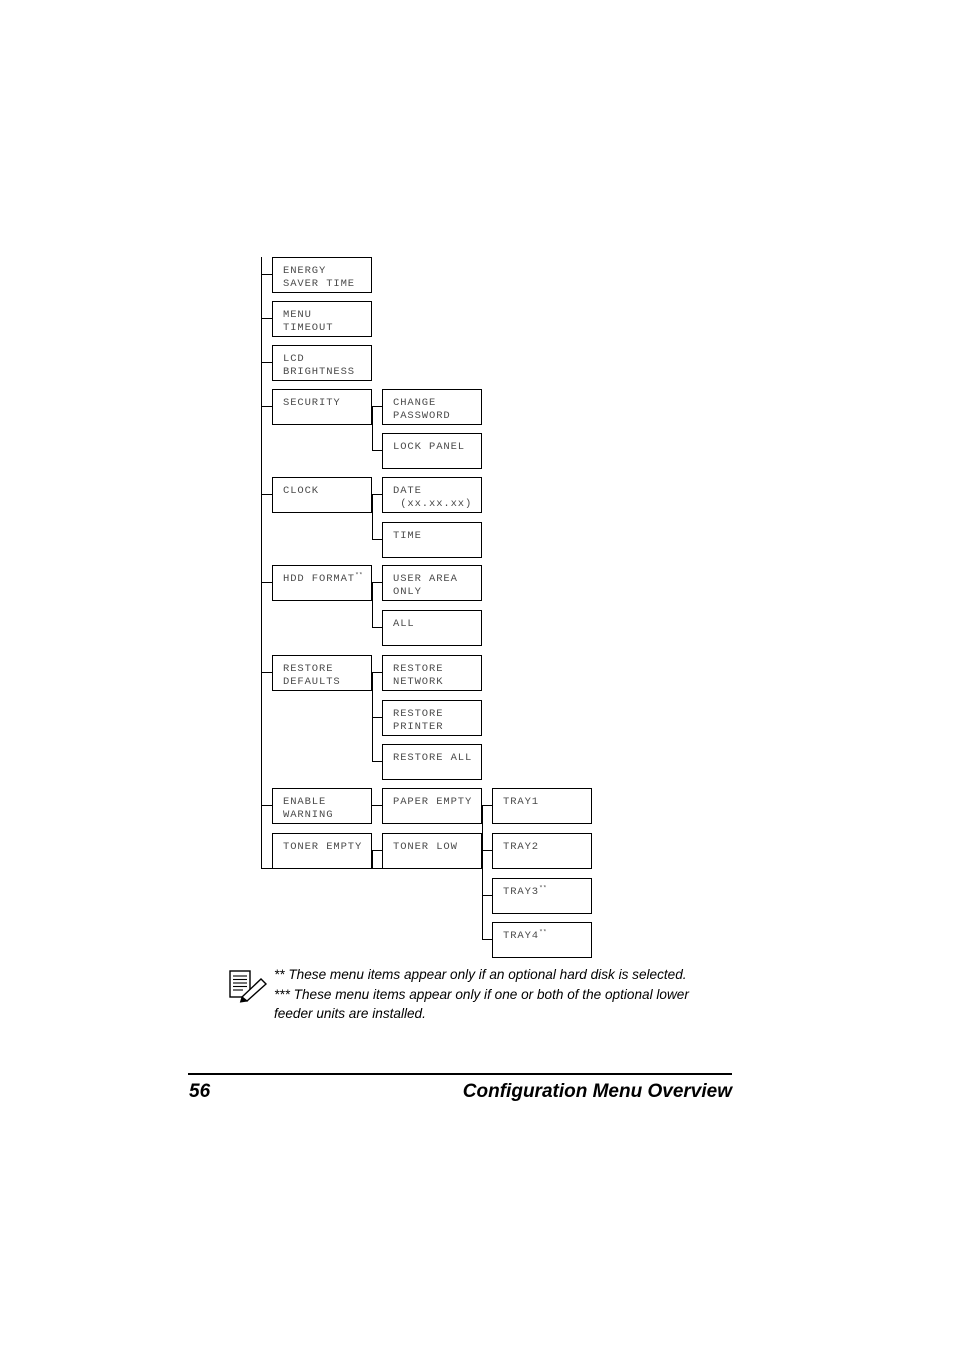 This screenshot has width=954, height=1351. I want to click on node-label-line: MENU, so click(297, 315).